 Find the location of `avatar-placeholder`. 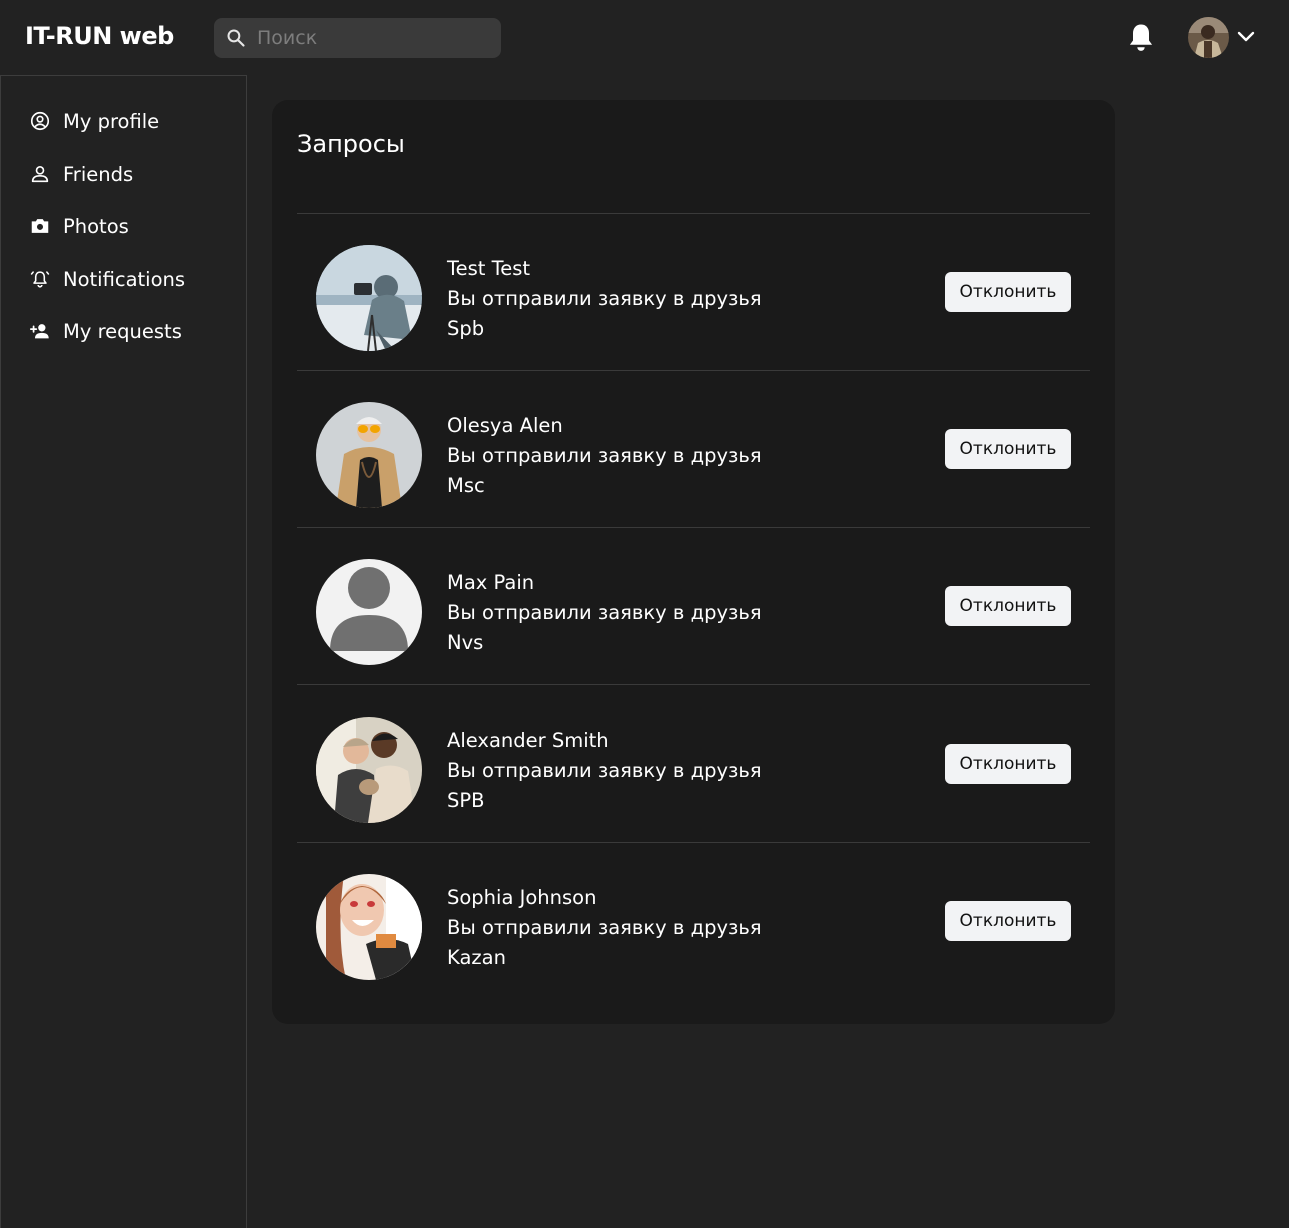

avatar-placeholder is located at coordinates (369, 612).